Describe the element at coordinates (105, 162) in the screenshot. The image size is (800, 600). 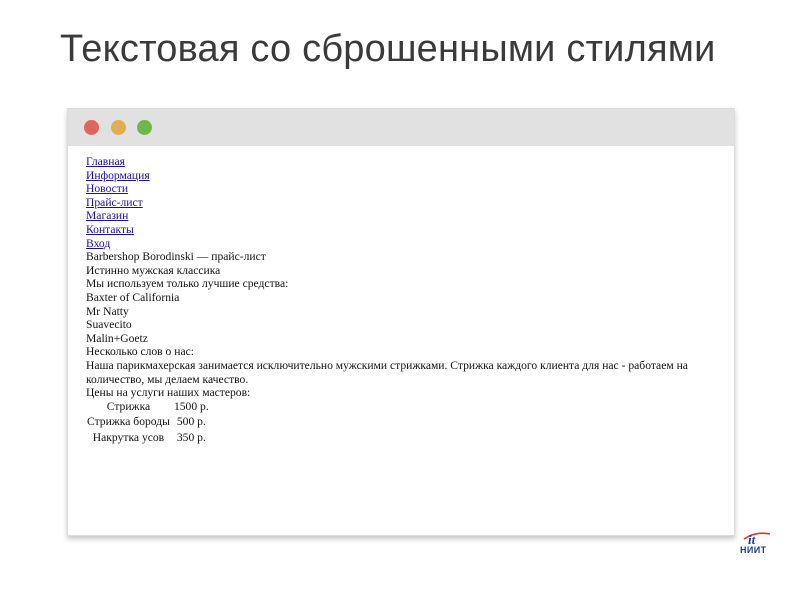
I see `nav-link-home: Главная` at that location.